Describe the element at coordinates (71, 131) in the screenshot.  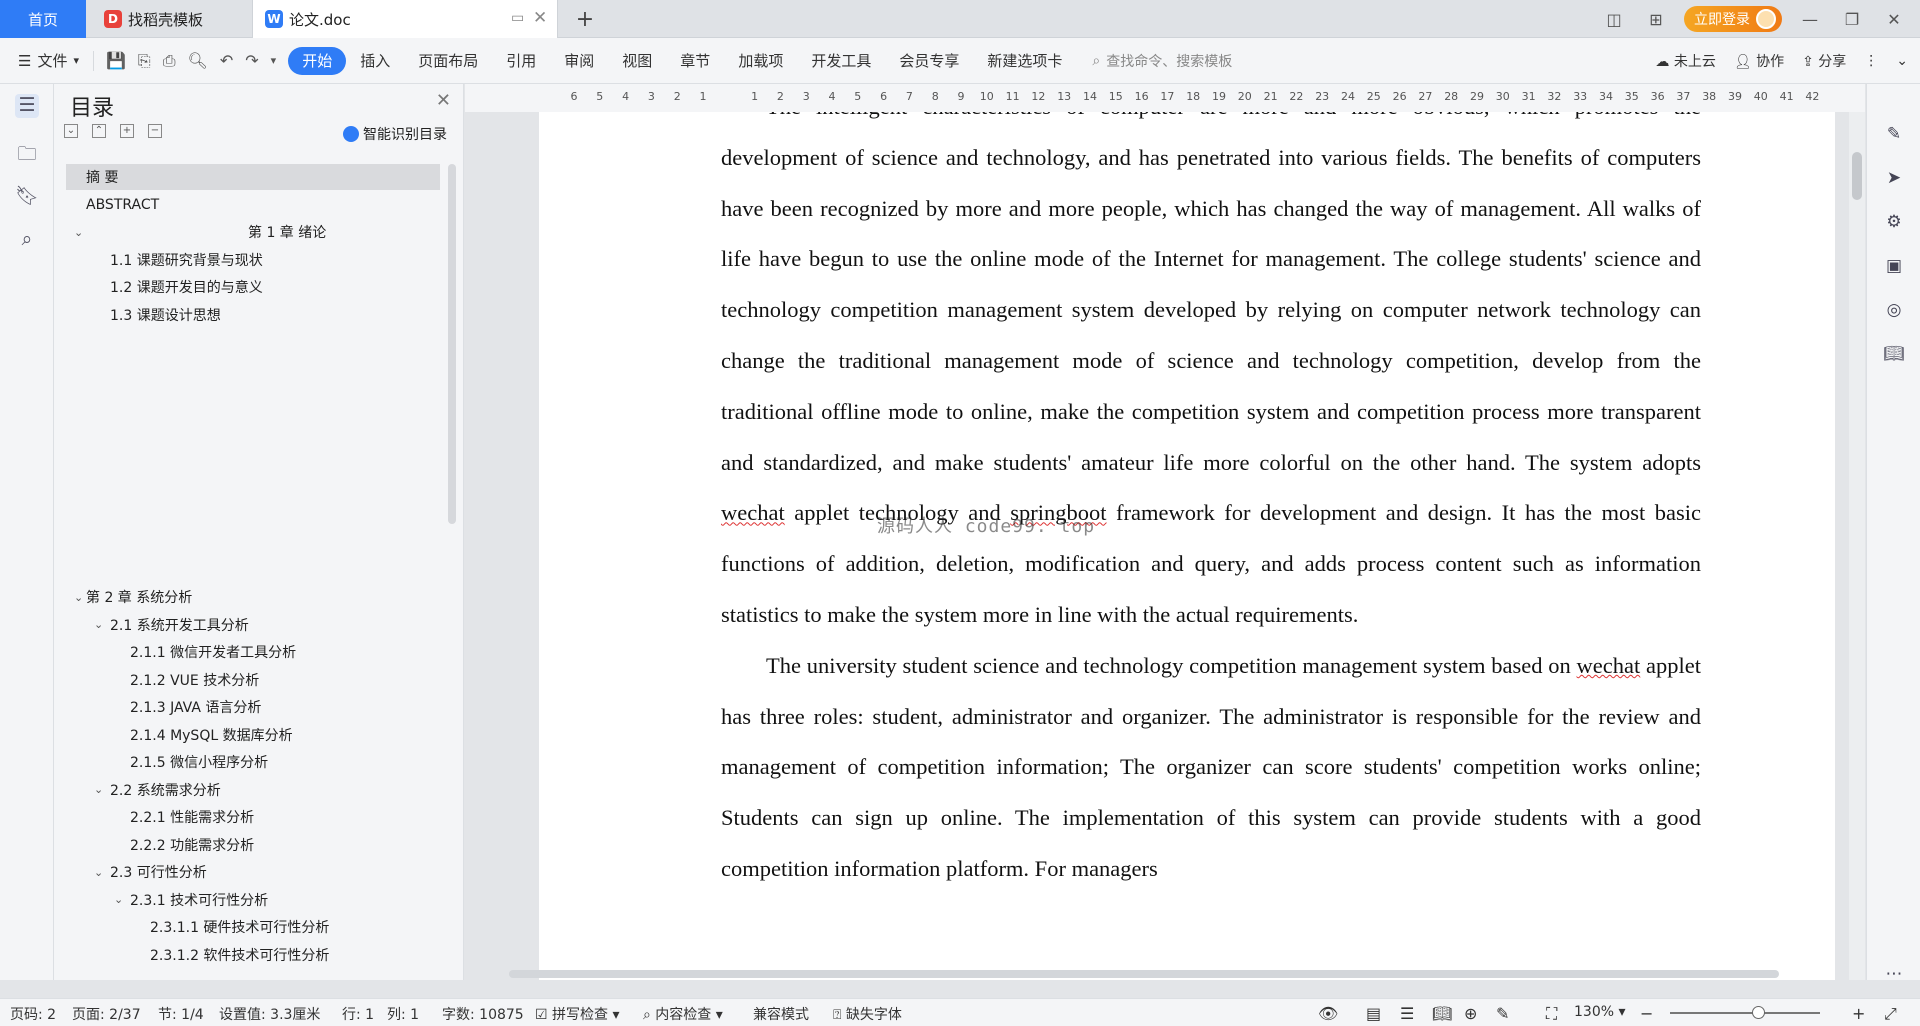
I see `expand-all-icon: ⌄` at that location.